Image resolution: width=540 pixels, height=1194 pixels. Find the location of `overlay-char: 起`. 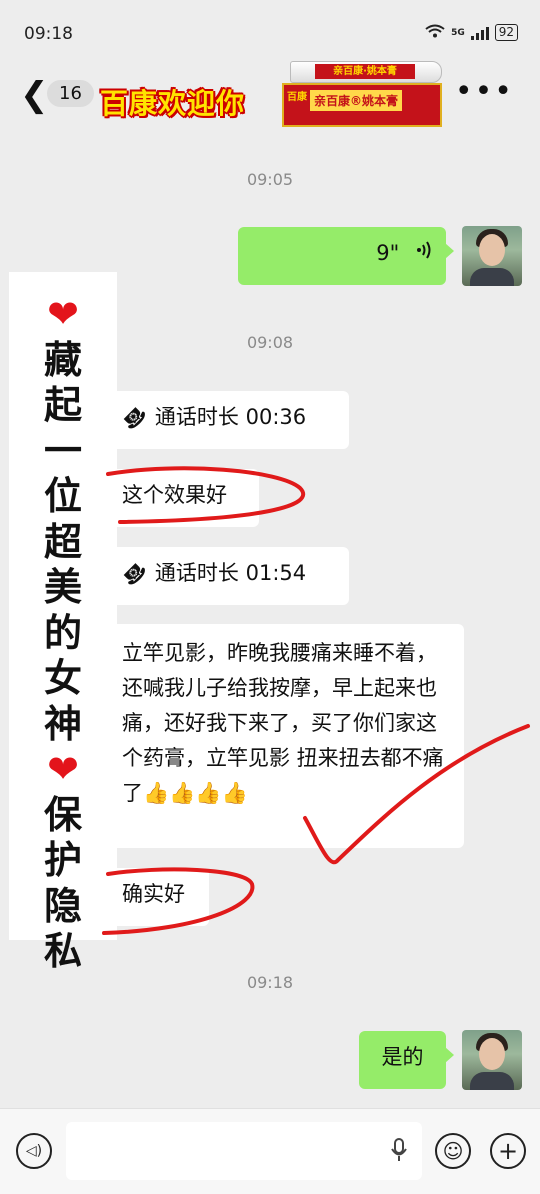

overlay-char: 起 is located at coordinates (62, 405).